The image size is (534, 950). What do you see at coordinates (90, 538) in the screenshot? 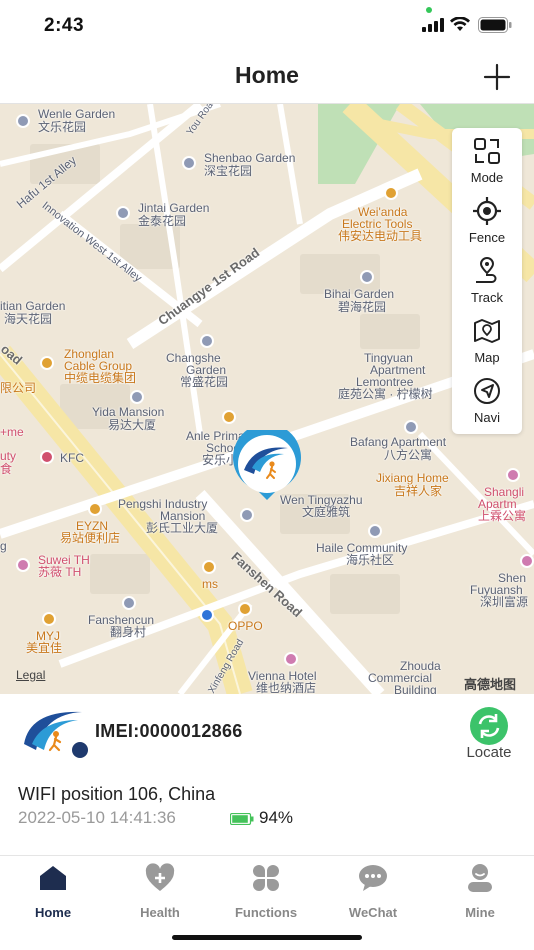
I see `map-label: 易站便利店` at bounding box center [90, 538].